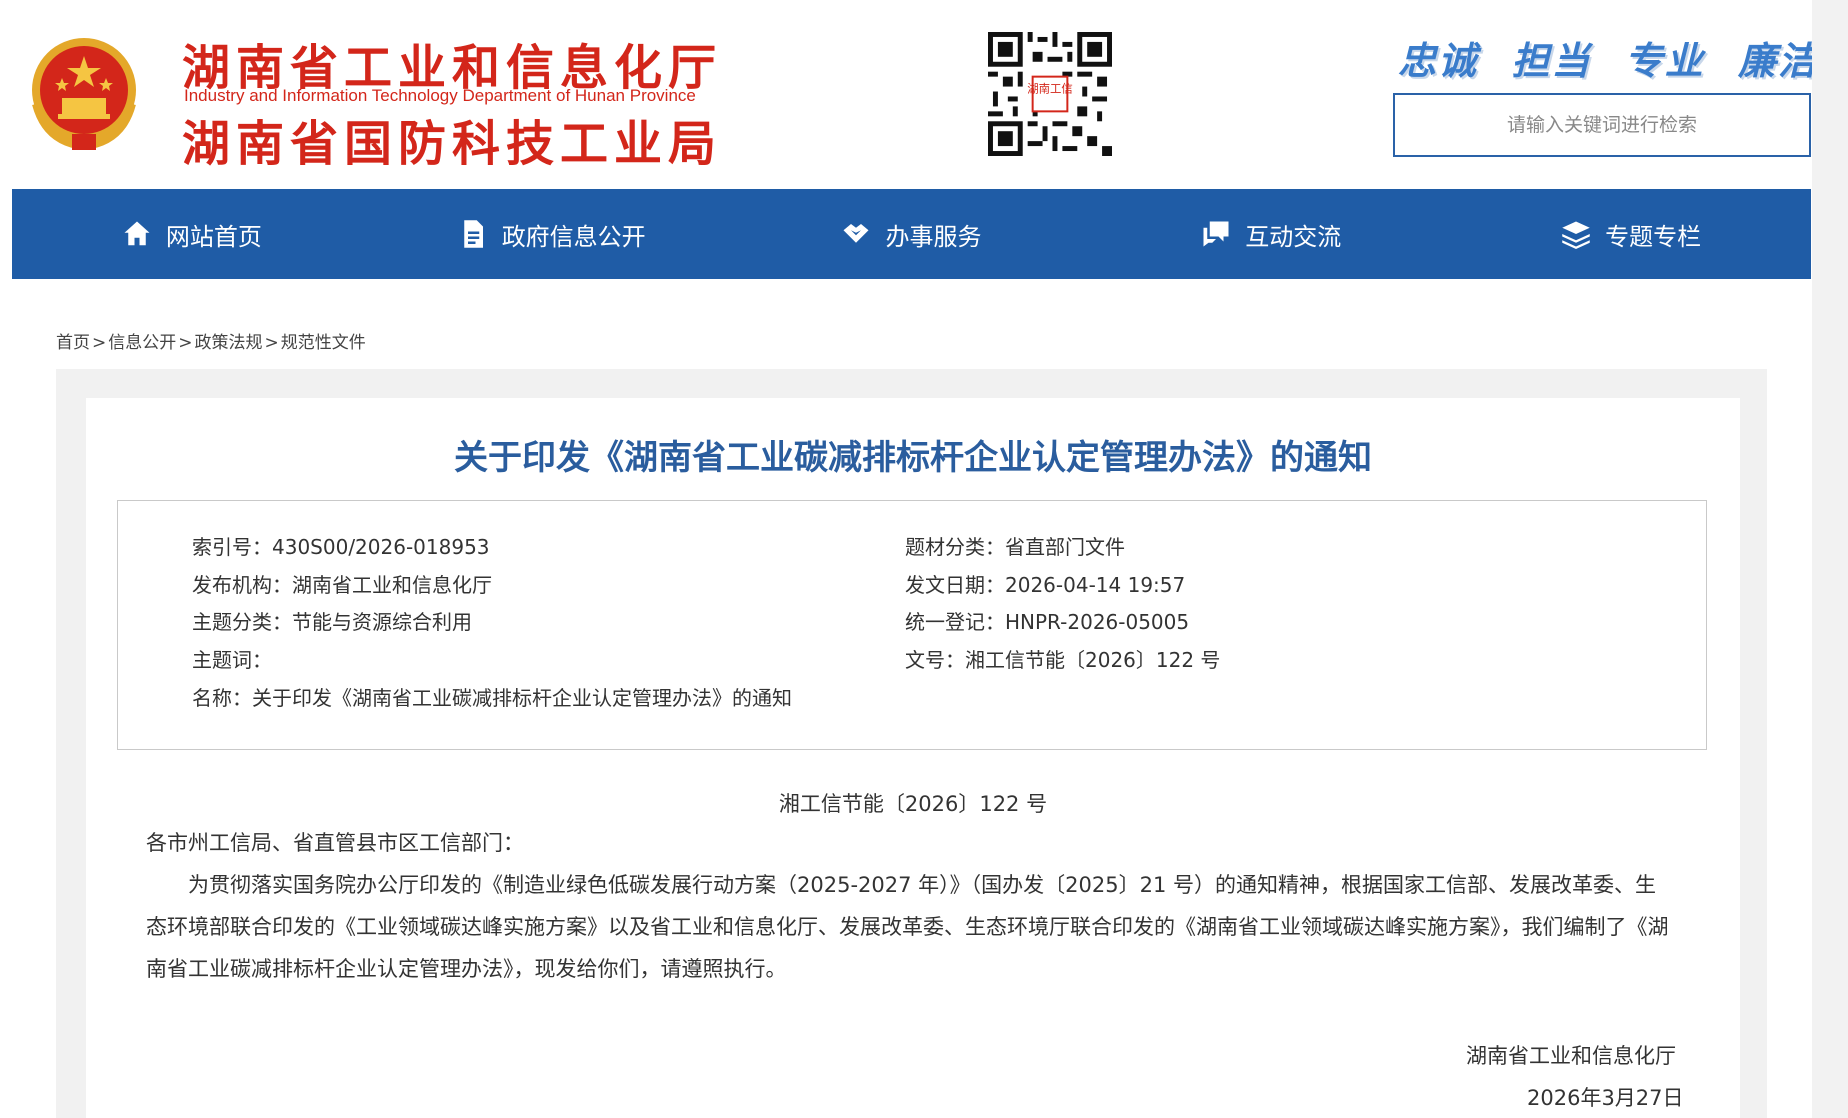 Image resolution: width=1848 pixels, height=1118 pixels. I want to click on meta-topic: 主题分类：节能与资源综合利用, so click(332, 622).